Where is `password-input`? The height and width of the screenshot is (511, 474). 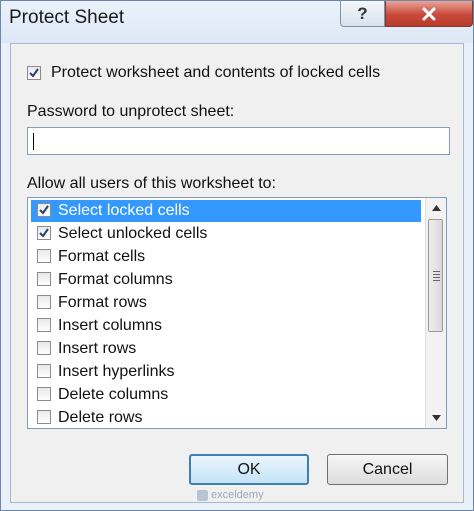
password-input is located at coordinates (238, 141).